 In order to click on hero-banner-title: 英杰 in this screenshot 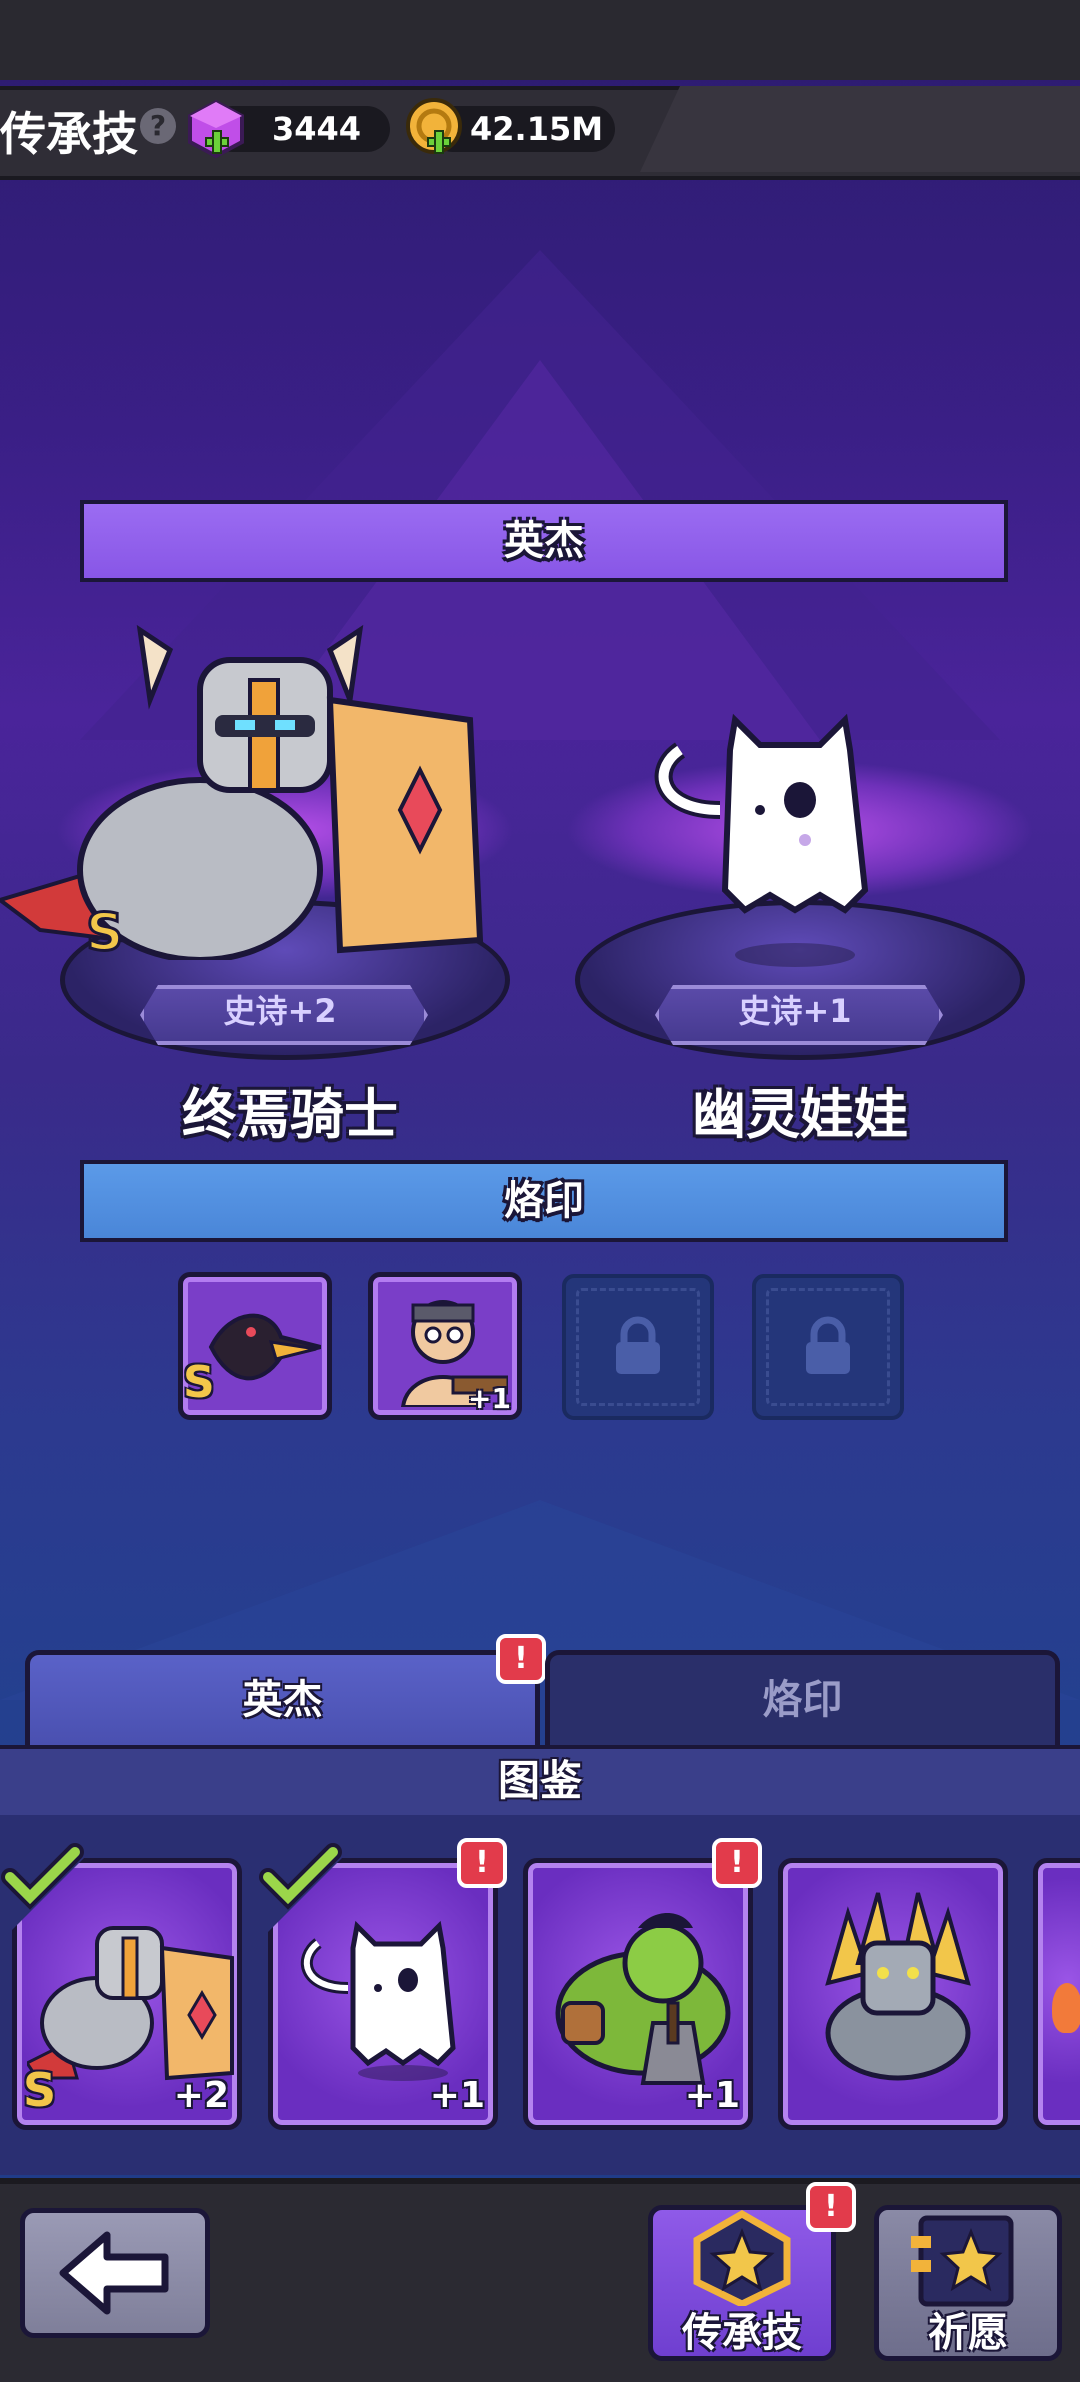, I will do `click(544, 541)`.